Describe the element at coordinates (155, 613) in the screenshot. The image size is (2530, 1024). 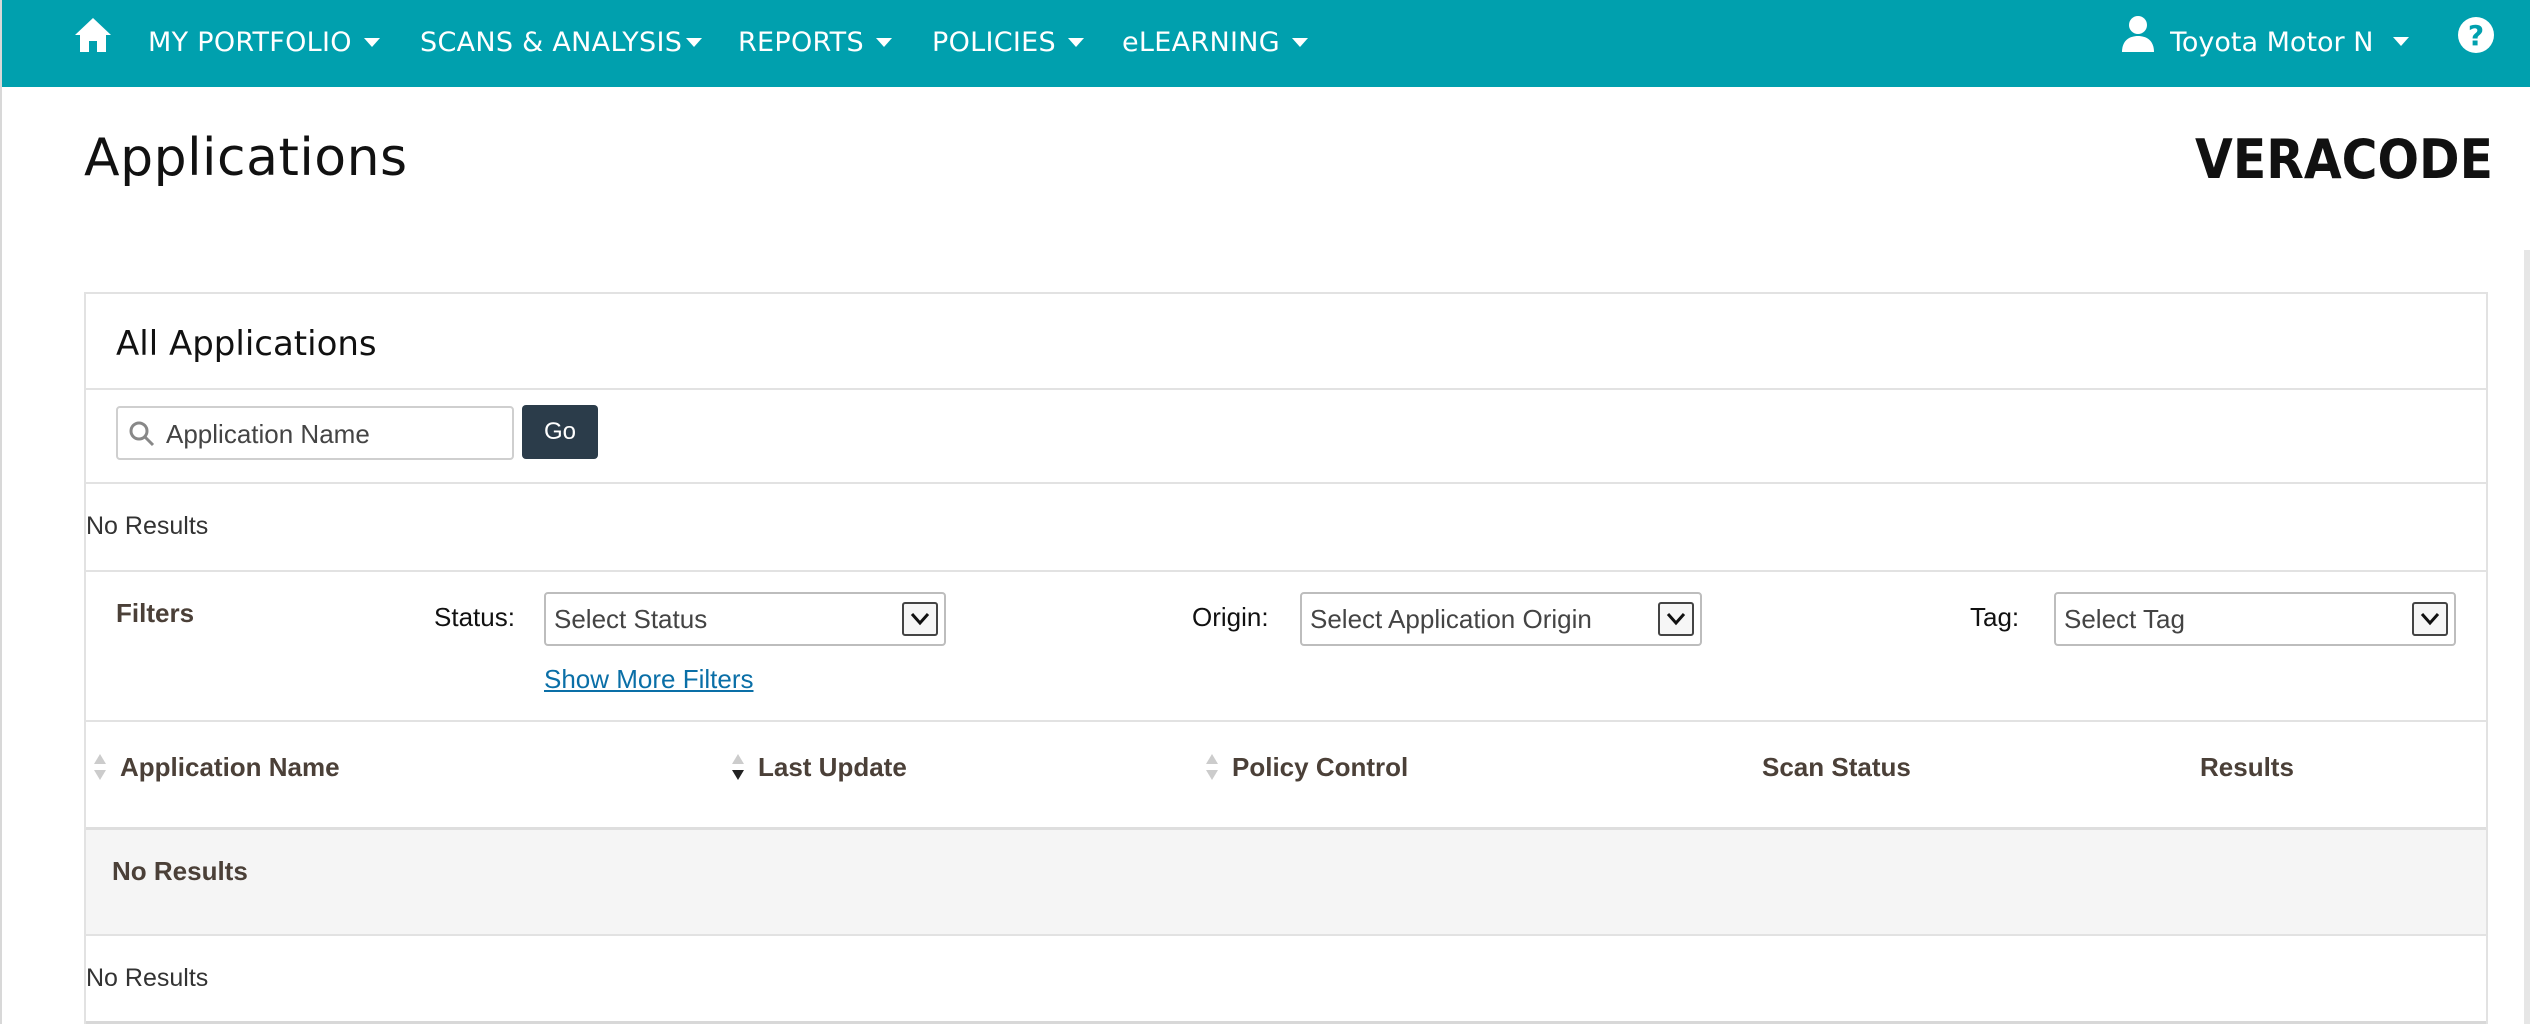
I see `filters-label: Filters` at that location.